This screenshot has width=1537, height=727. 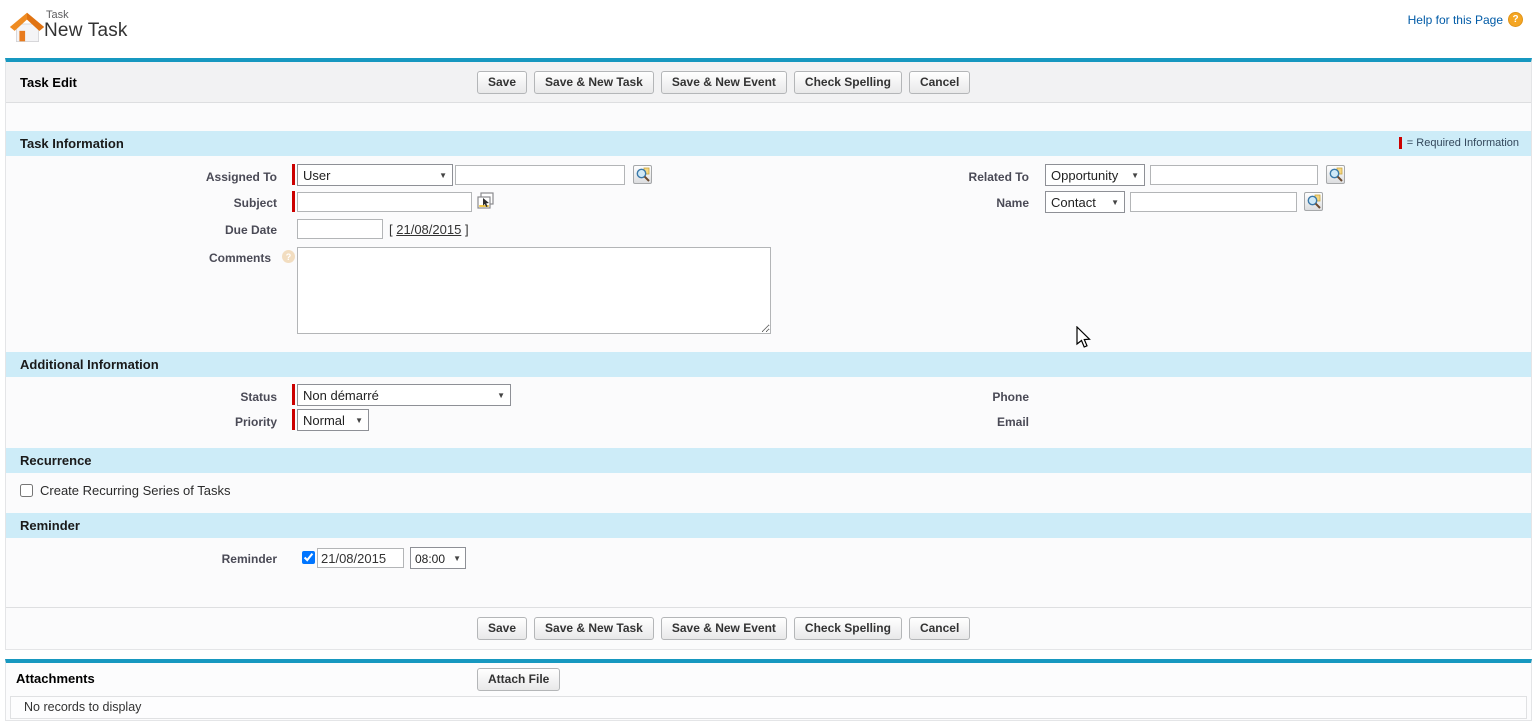 I want to click on name-type-select: Contact ▼, so click(x=1085, y=202).